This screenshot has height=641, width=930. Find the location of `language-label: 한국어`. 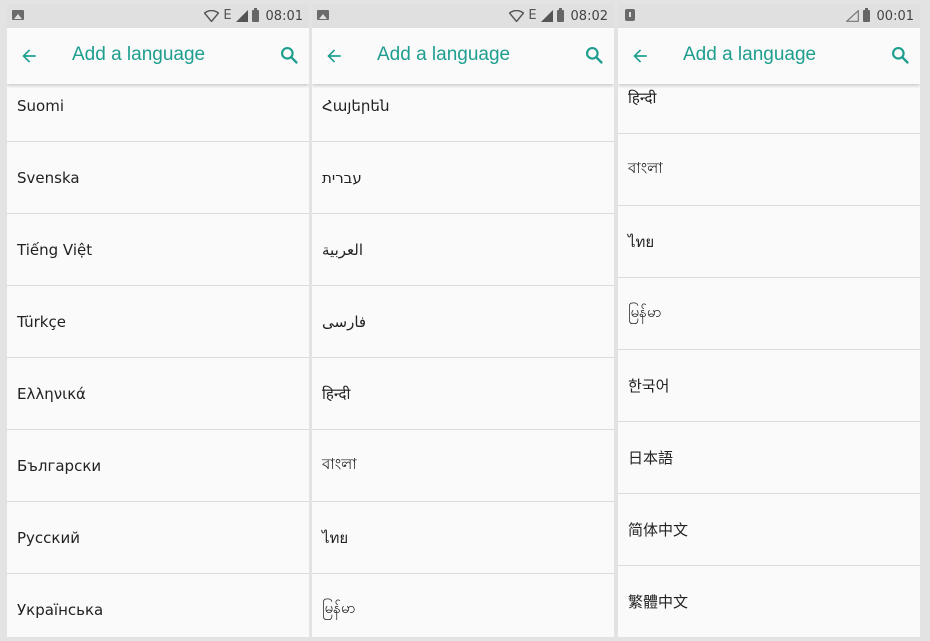

language-label: 한국어 is located at coordinates (649, 386).